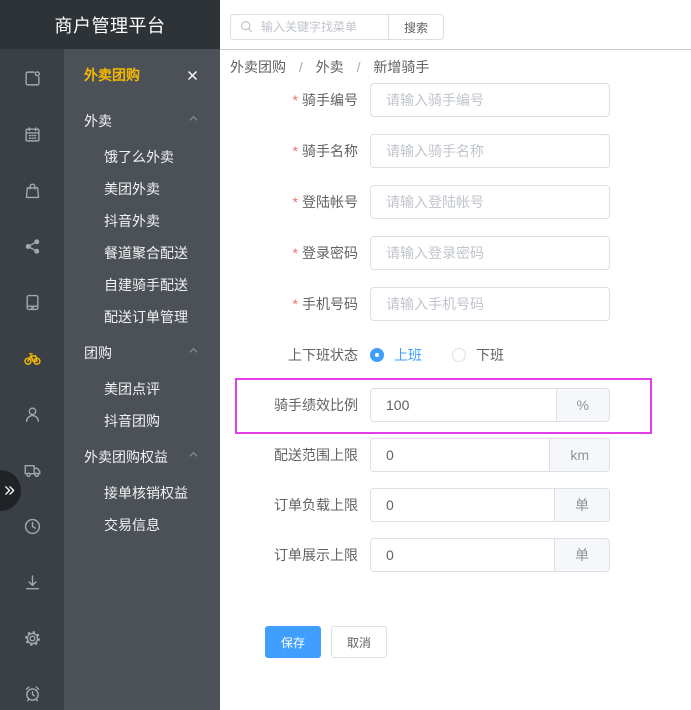 This screenshot has height=710, width=691. I want to click on app-title: 商户管理平台, so click(110, 25).